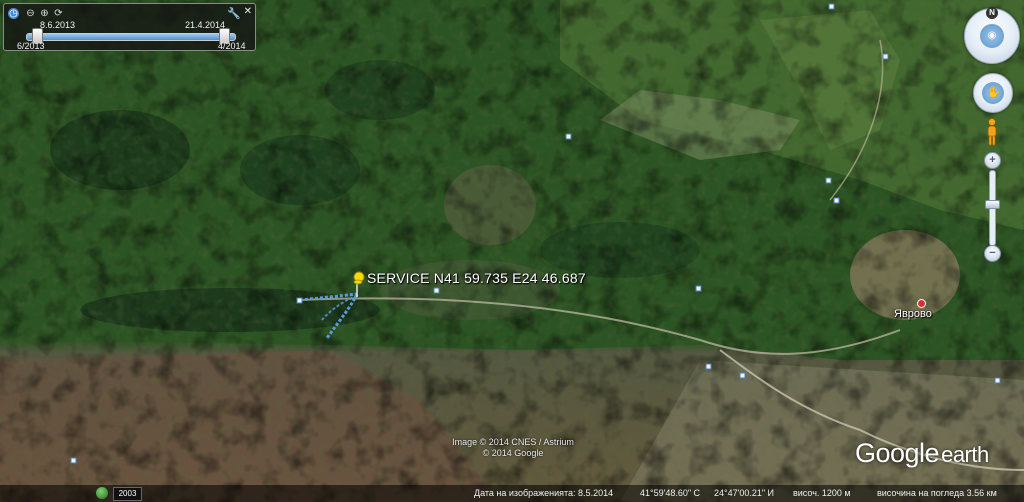 The width and height of the screenshot is (1024, 502). Describe the element at coordinates (913, 314) in the screenshot. I see `village-label: Яврово` at that location.